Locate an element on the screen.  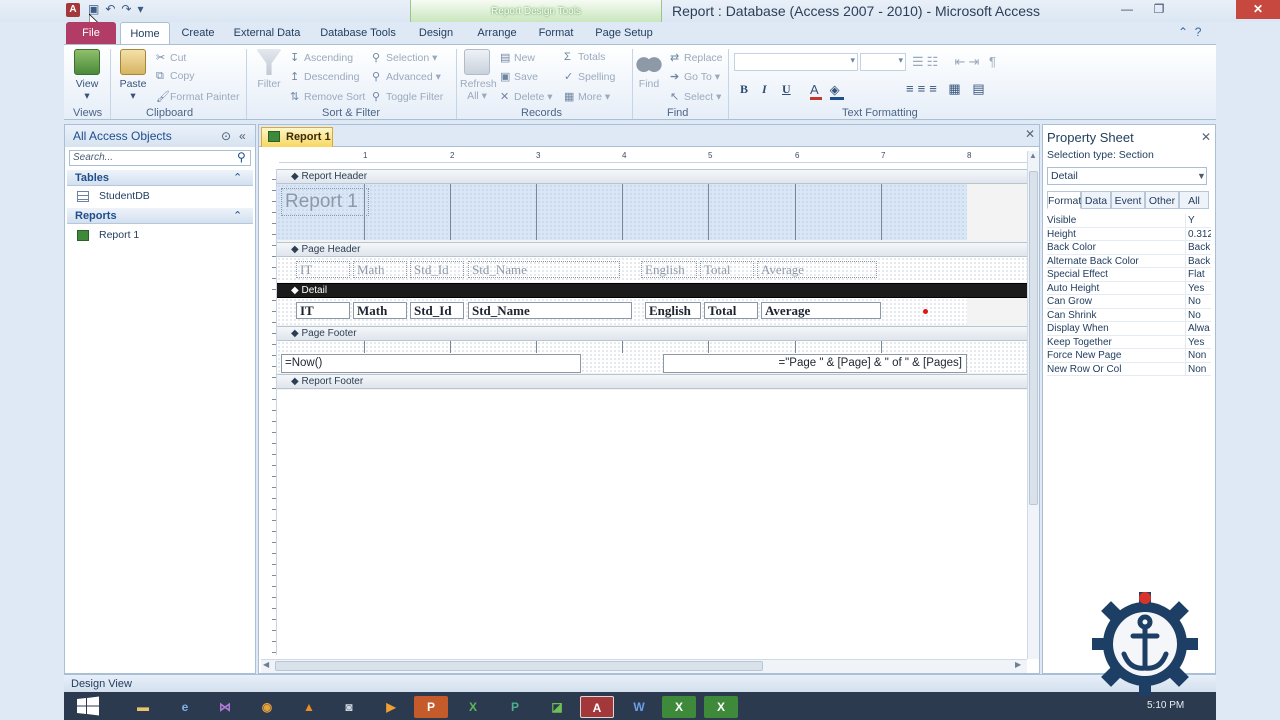
file-explorer-icon: ▬ is located at coordinates (143, 707).